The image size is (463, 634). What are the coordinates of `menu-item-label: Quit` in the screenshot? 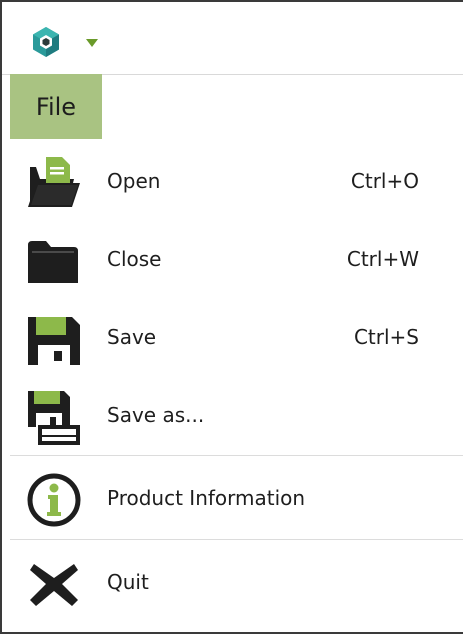 It's located at (128, 582).